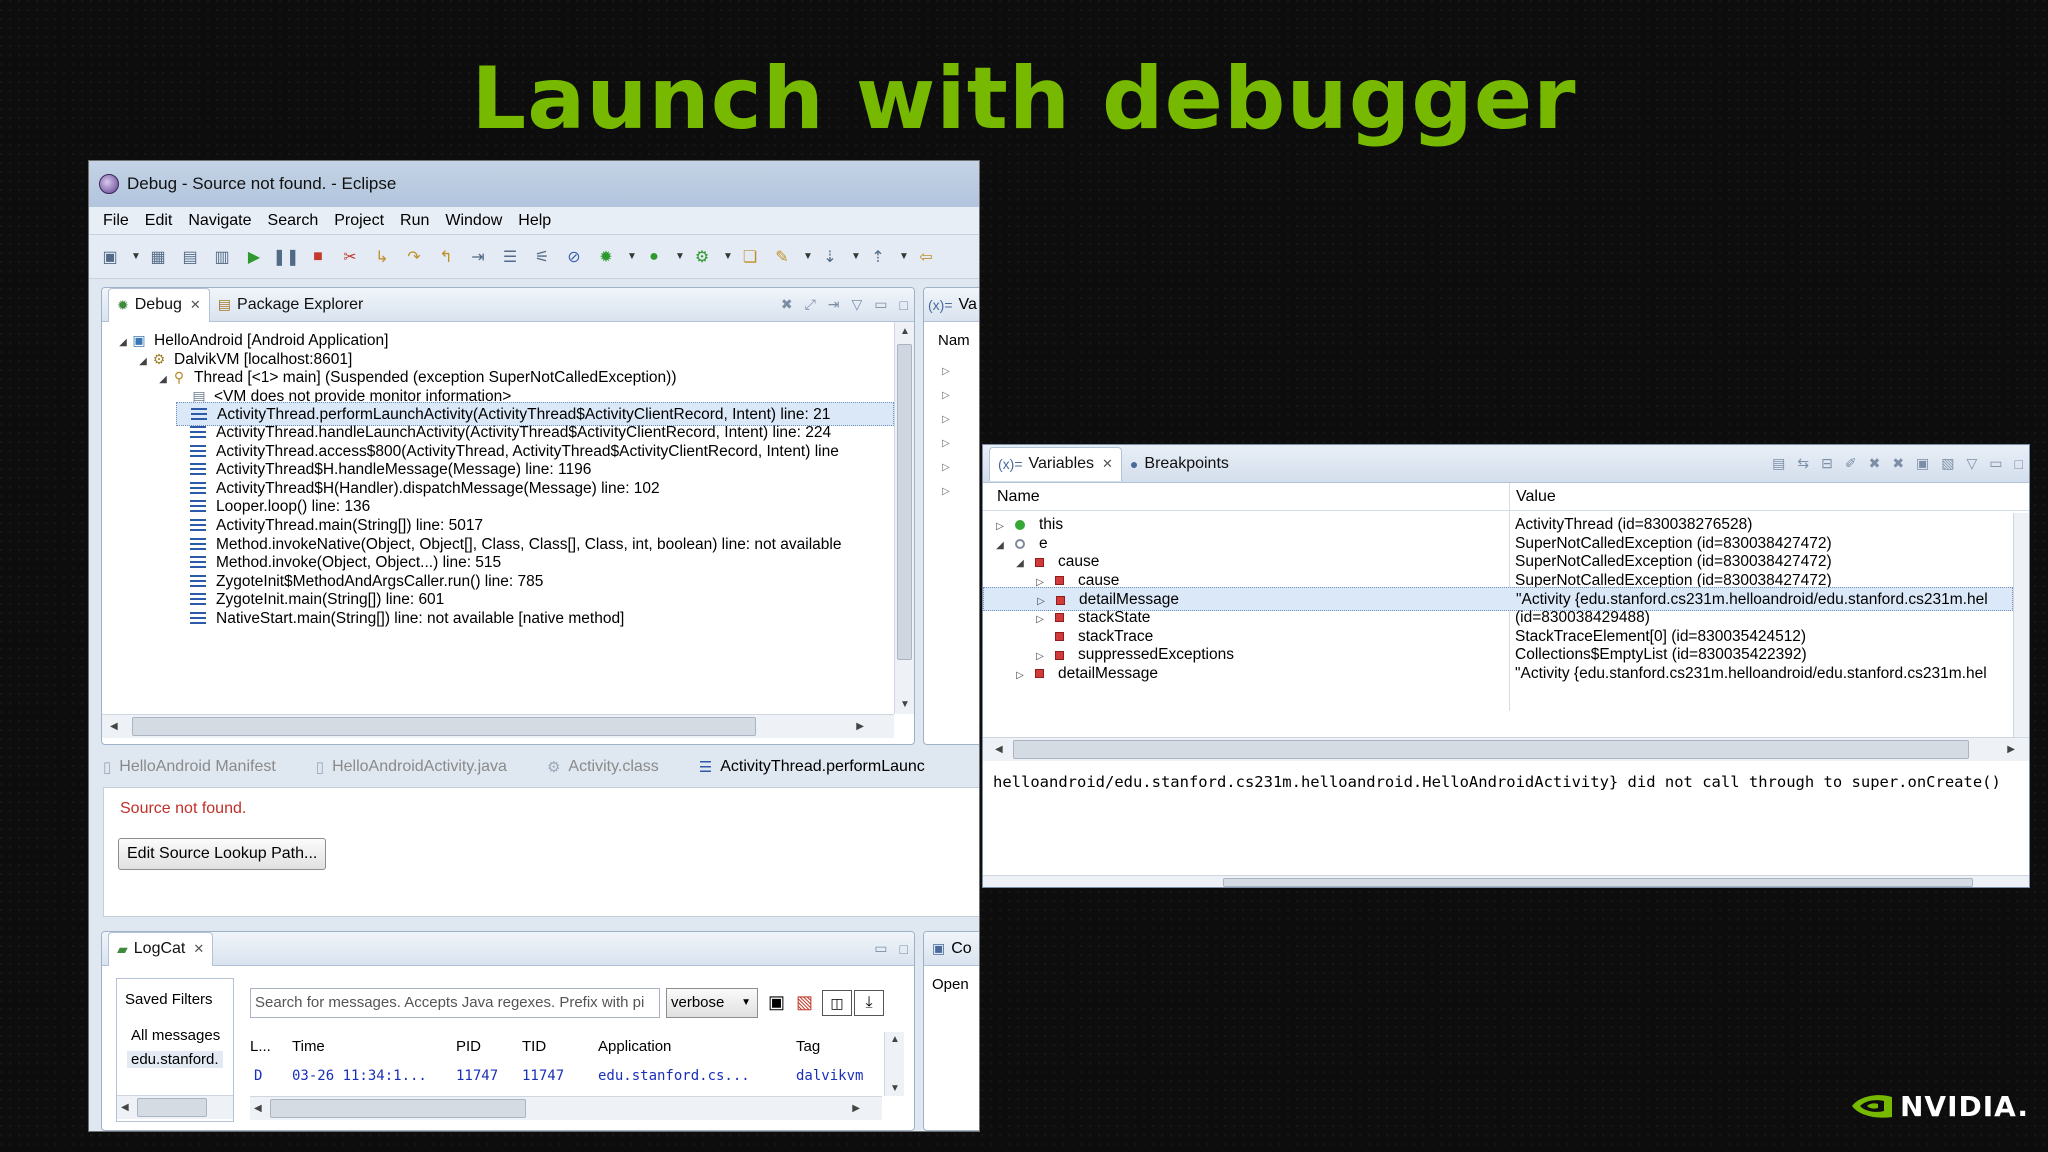 This screenshot has width=2048, height=1152. Describe the element at coordinates (1055, 463) in the screenshot. I see `tab-variables: (x)= Variables ✕` at that location.